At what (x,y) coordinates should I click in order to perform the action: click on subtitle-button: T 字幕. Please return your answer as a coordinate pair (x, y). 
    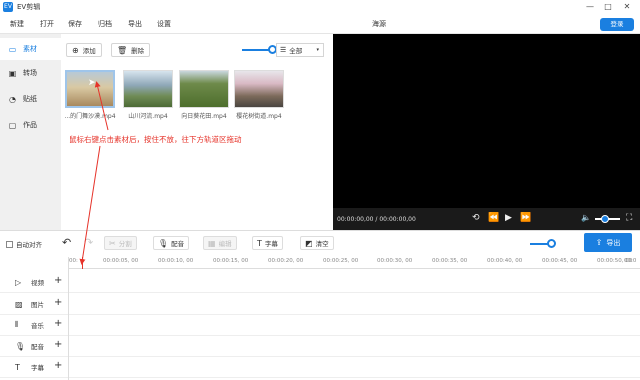
    Looking at the image, I should click on (267, 243).